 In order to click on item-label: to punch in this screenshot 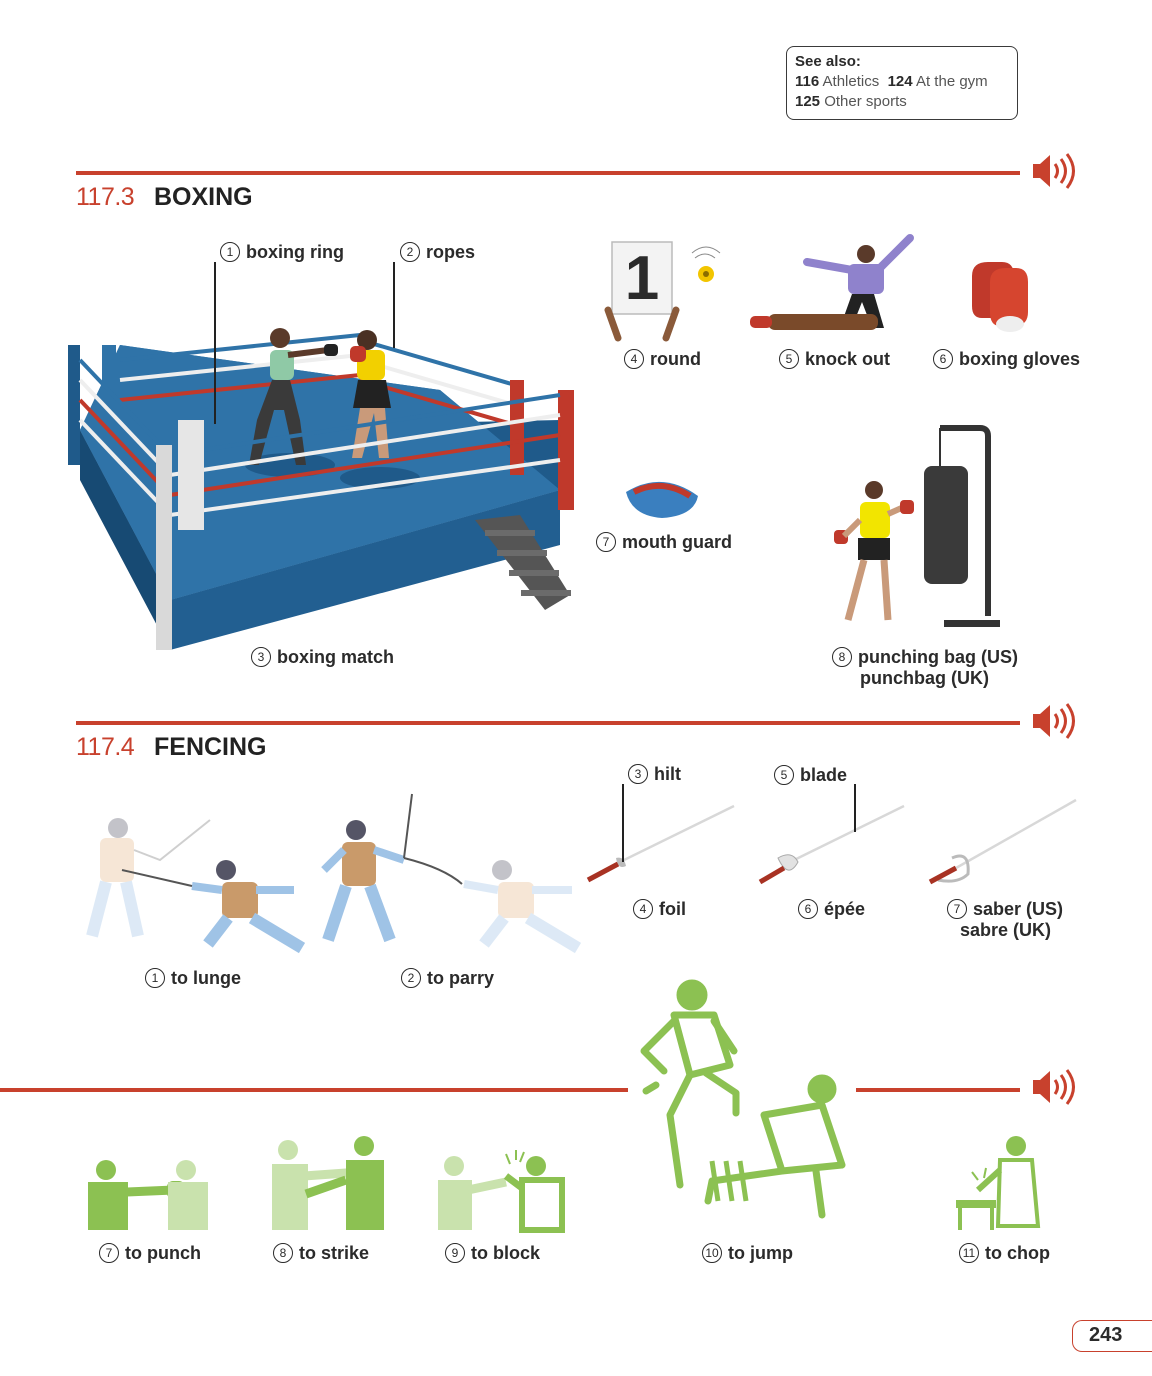, I will do `click(163, 1253)`.